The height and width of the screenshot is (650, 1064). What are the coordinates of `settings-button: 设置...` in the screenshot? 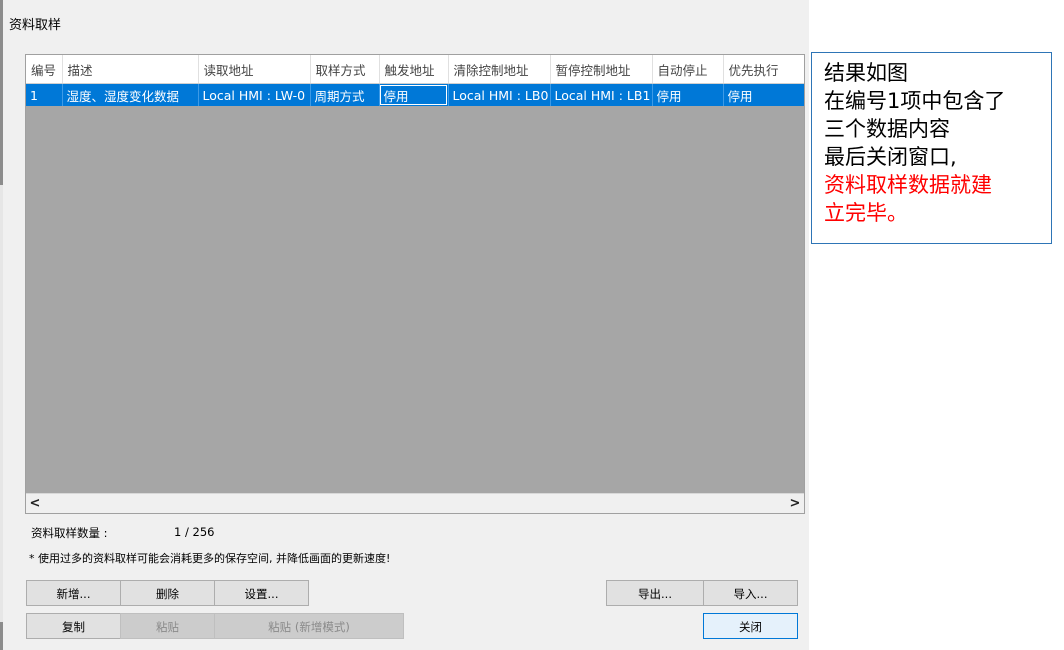 It's located at (261, 593).